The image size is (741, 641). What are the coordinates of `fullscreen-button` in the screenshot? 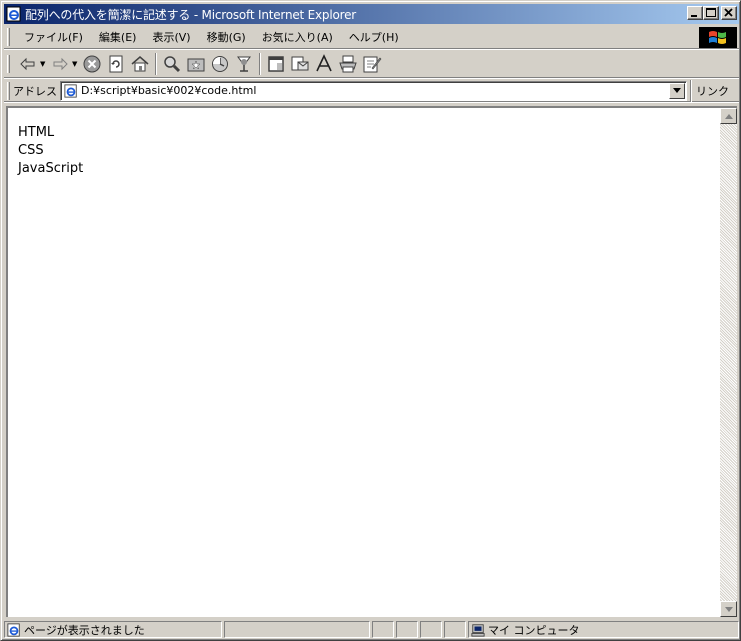 It's located at (276, 64).